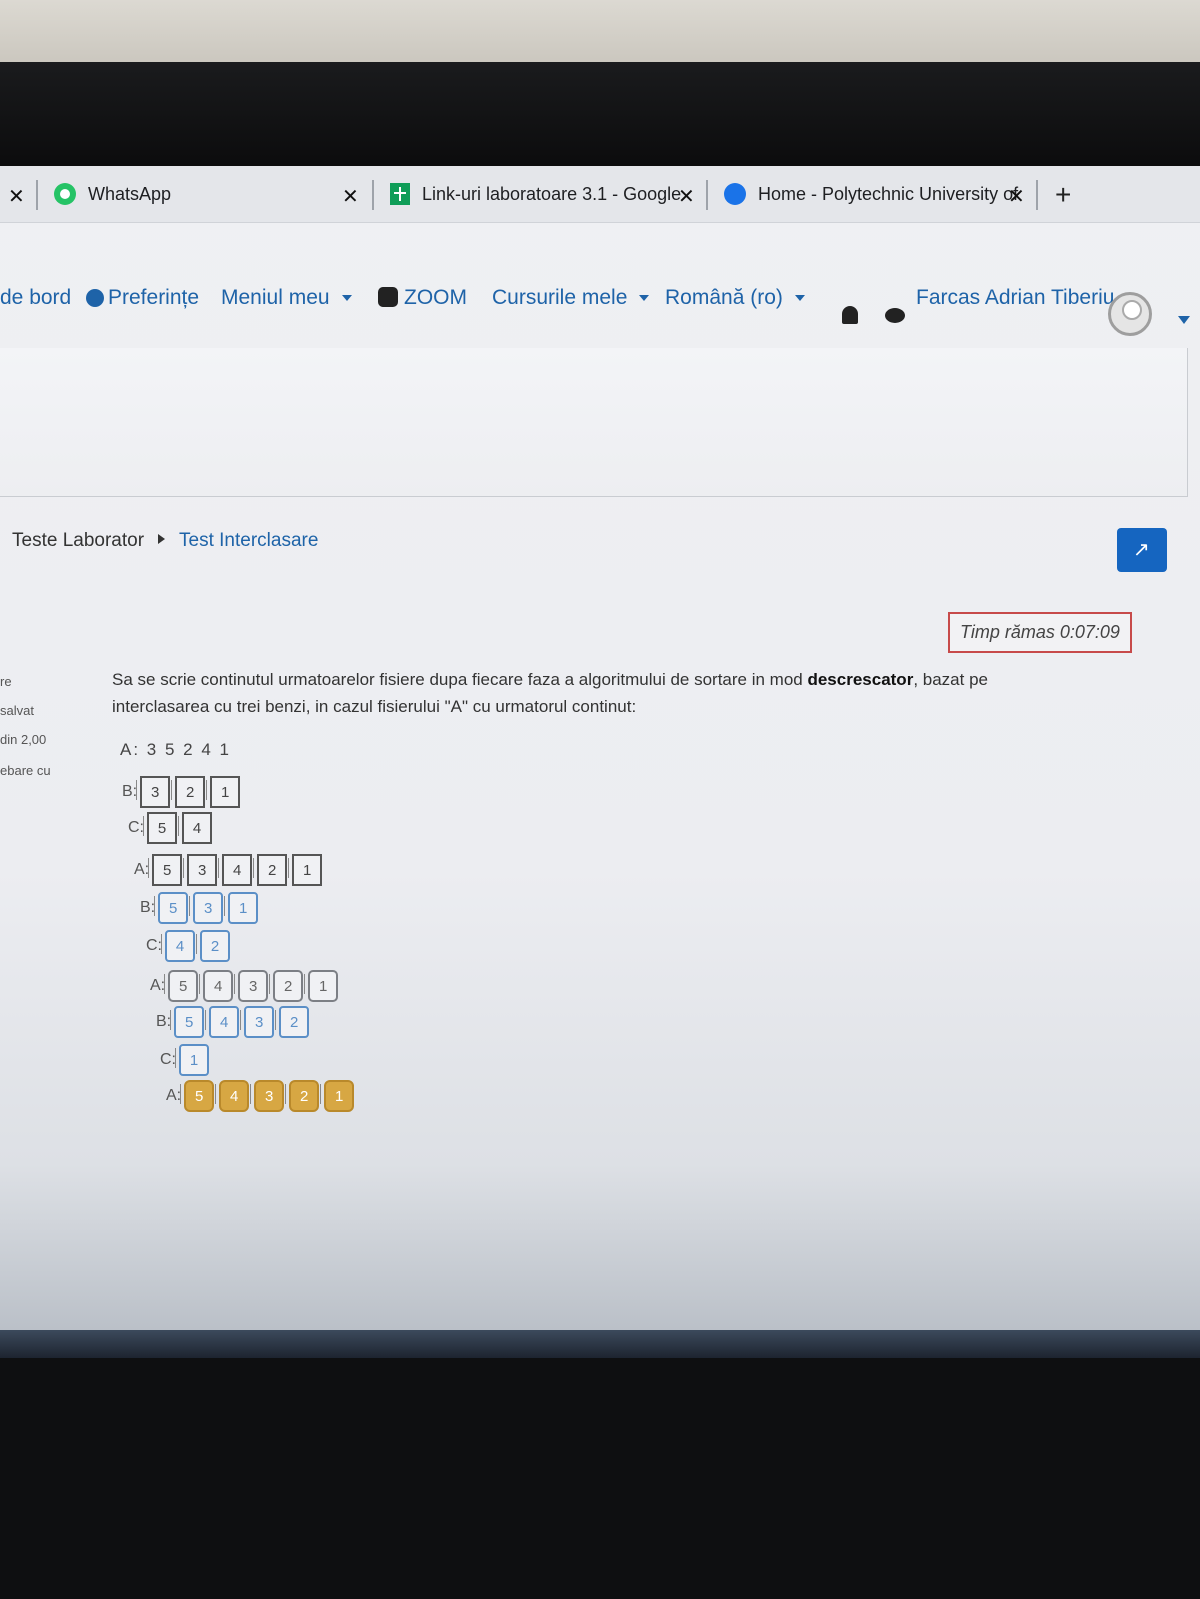 This screenshot has width=1200, height=1599. I want to click on nav-my-courses: Cursurile mele, so click(571, 298).